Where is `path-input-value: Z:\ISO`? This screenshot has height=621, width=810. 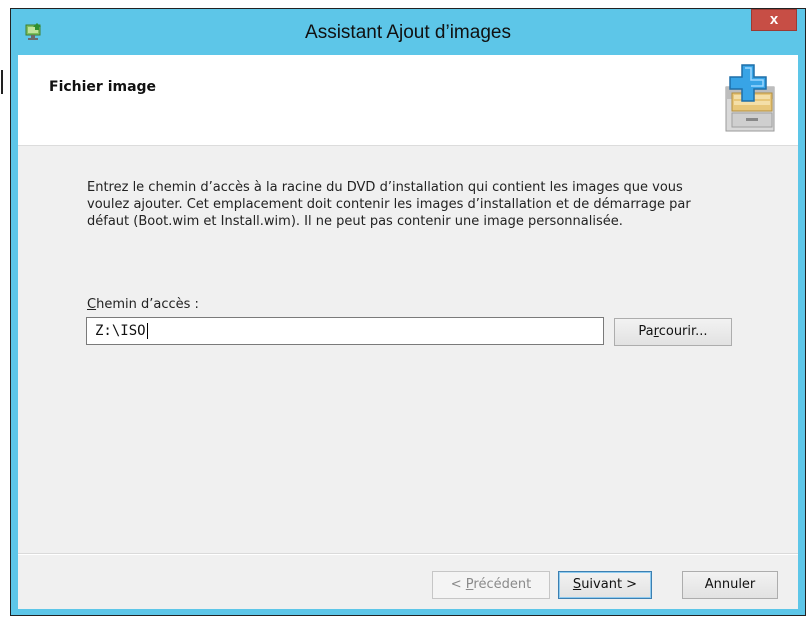
path-input-value: Z:\ISO is located at coordinates (120, 331).